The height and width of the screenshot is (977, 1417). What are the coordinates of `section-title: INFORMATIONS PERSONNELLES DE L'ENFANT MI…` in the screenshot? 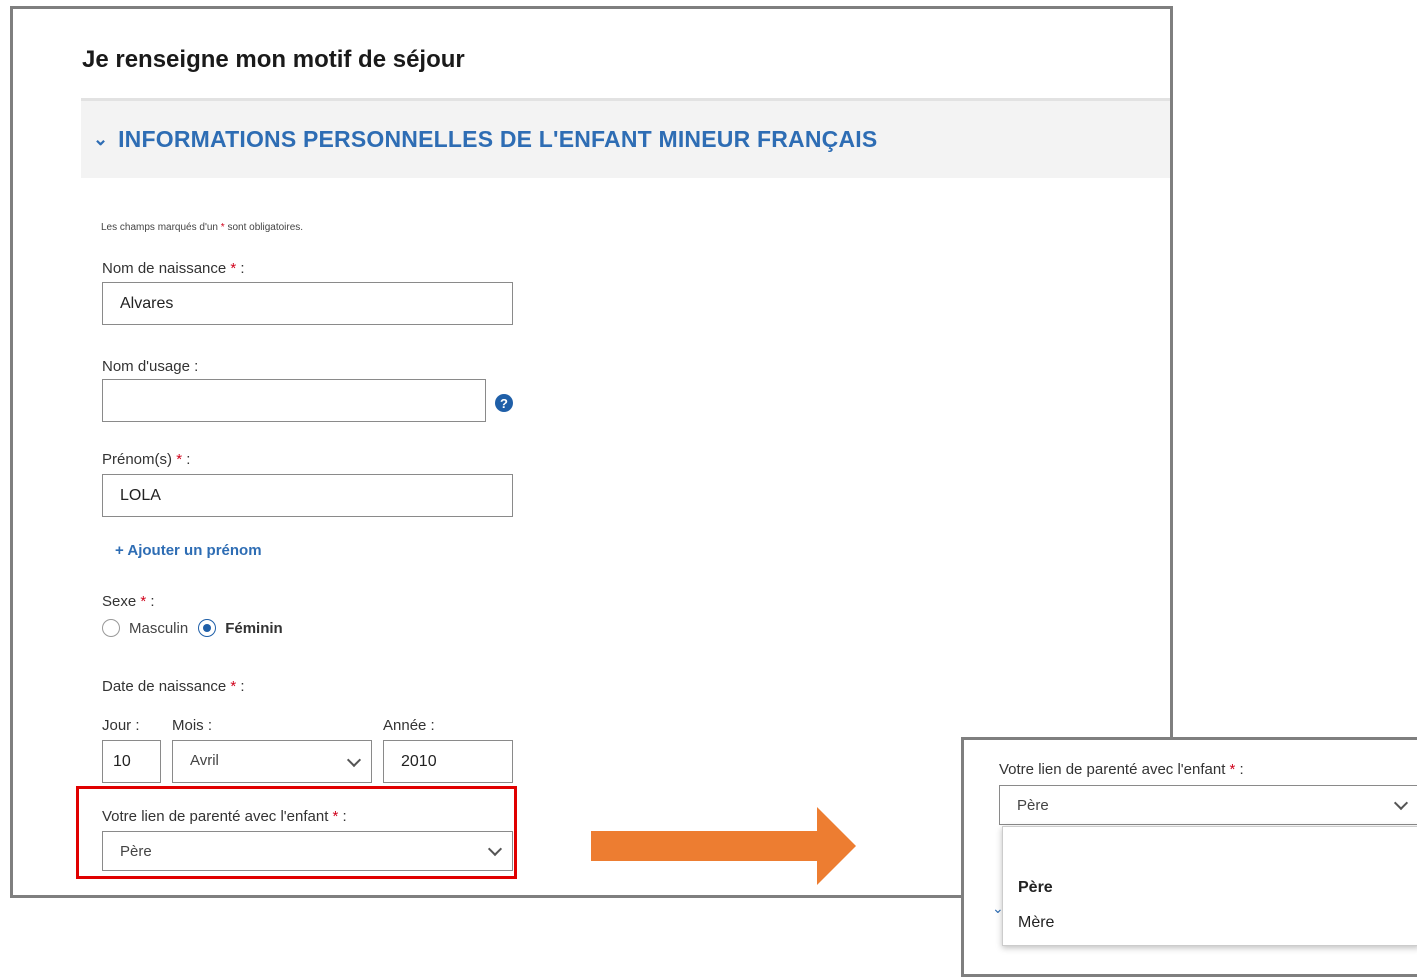 It's located at (498, 139).